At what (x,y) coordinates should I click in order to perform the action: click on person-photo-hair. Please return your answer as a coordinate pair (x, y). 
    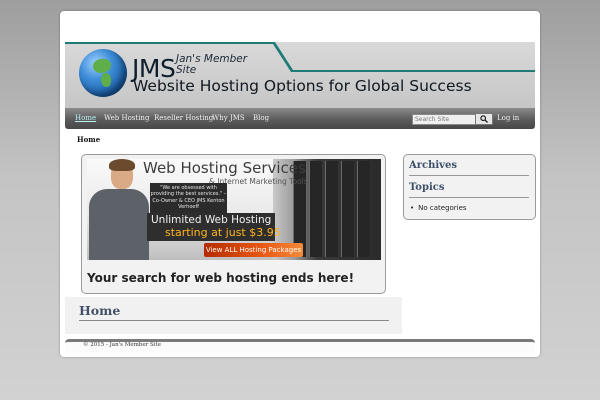
    Looking at the image, I should click on (122, 165).